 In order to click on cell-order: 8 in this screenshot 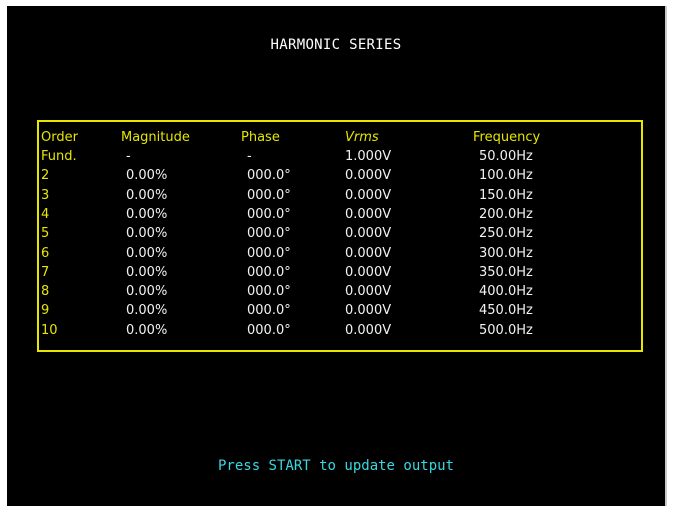, I will do `click(45, 292)`.